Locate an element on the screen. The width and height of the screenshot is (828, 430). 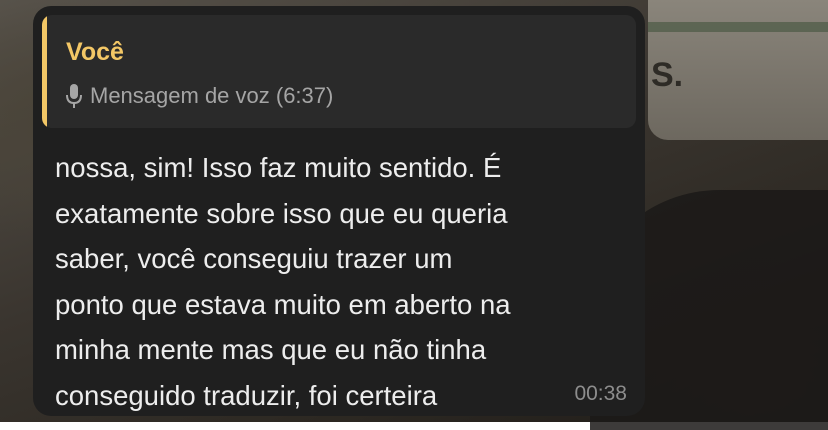
quote-accent-bar is located at coordinates (44, 71).